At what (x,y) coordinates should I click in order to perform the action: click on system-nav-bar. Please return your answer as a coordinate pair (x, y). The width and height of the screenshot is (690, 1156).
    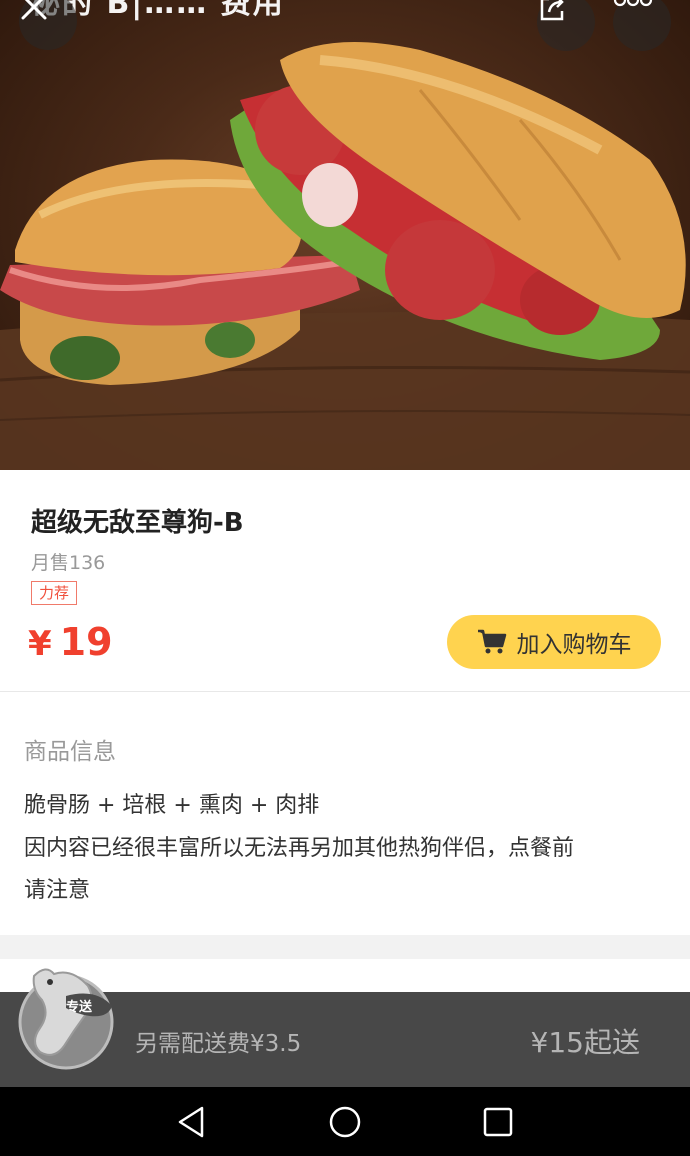
    Looking at the image, I should click on (345, 1121).